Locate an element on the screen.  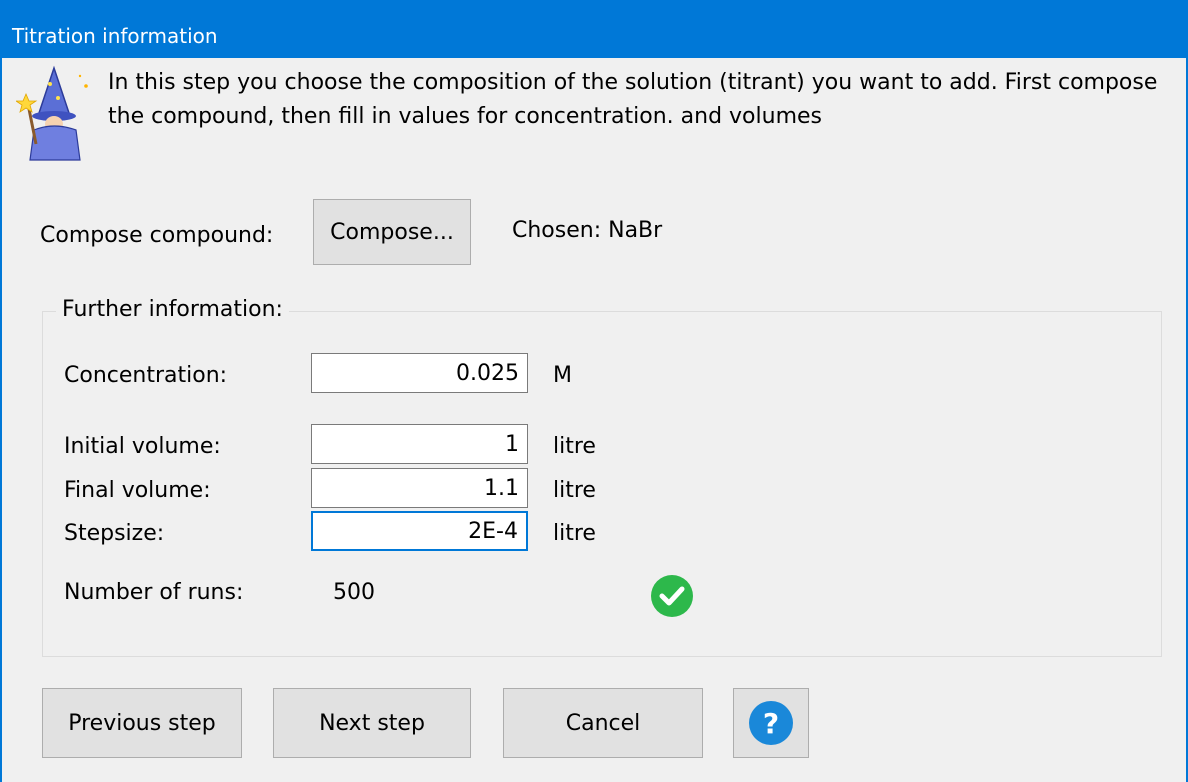
initial-volume-unit: litre is located at coordinates (574, 446).